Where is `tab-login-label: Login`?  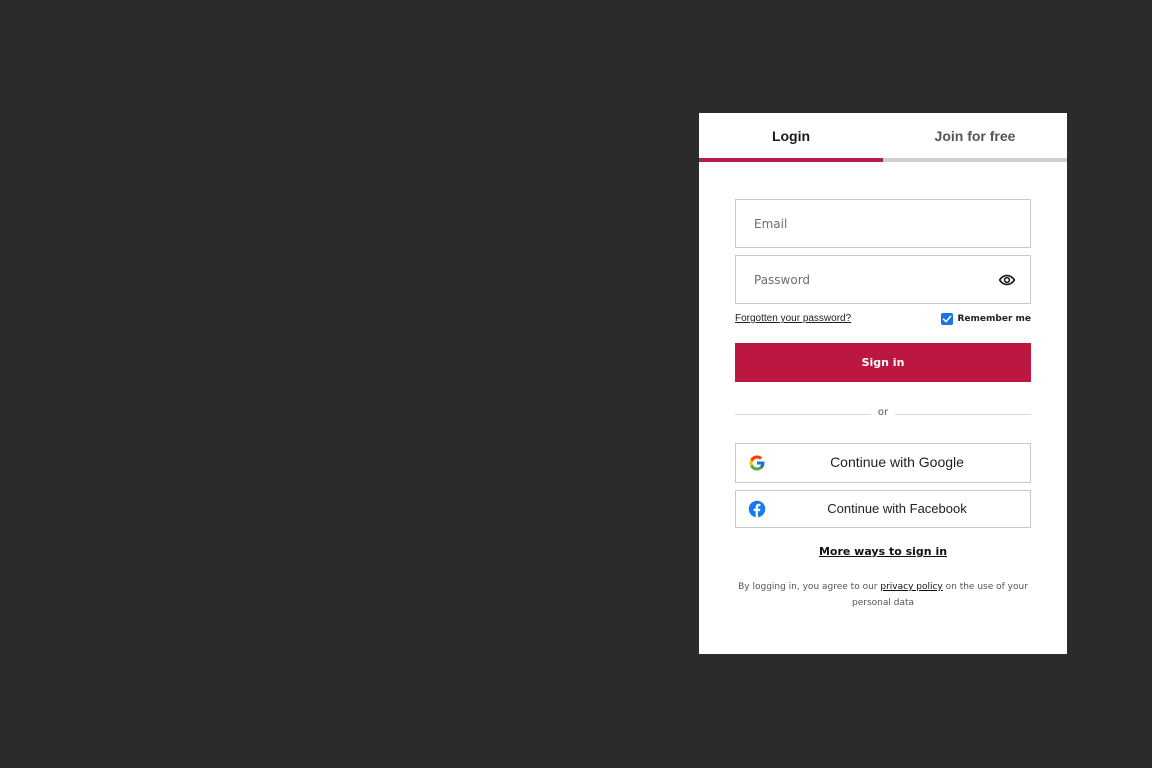
tab-login-label: Login is located at coordinates (791, 136).